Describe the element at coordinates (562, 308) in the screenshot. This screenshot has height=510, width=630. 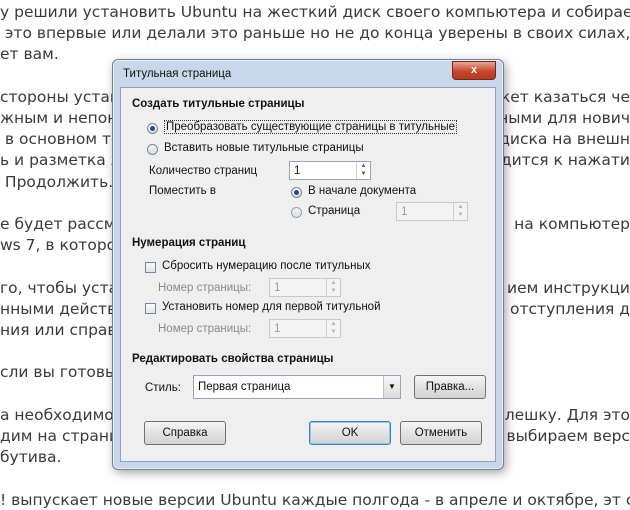
I see `background-line-right: ь отступления д` at that location.